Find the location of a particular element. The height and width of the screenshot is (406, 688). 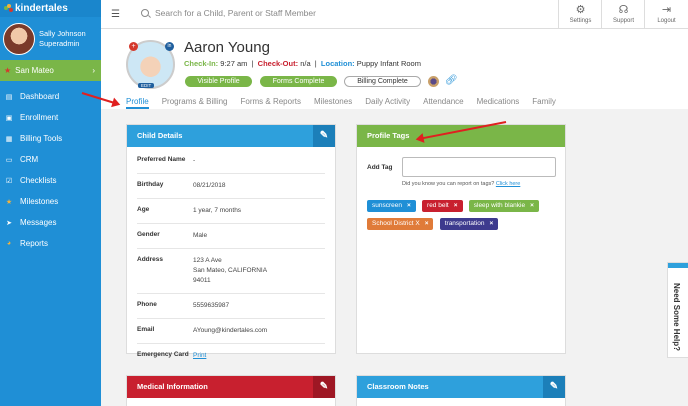

detail-value: AYoung@kindertales.com is located at coordinates (230, 330).